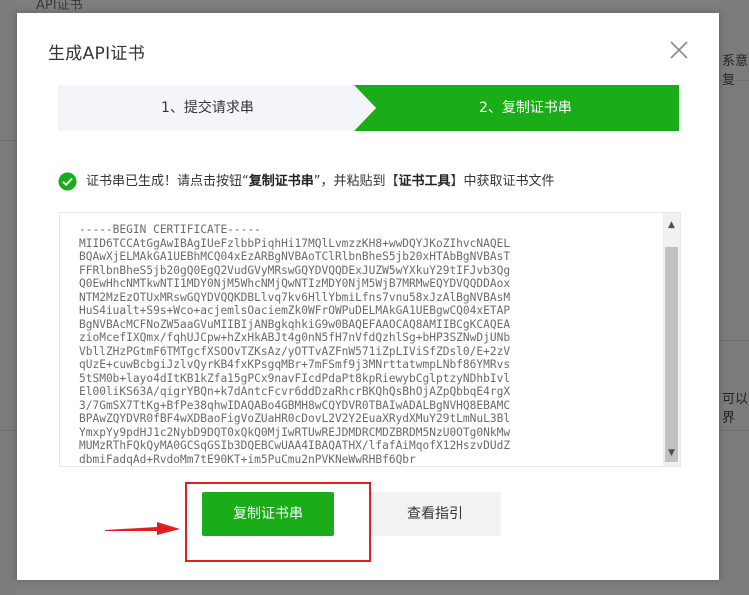  Describe the element at coordinates (8, 297) in the screenshot. I see `background-left-strip` at that location.